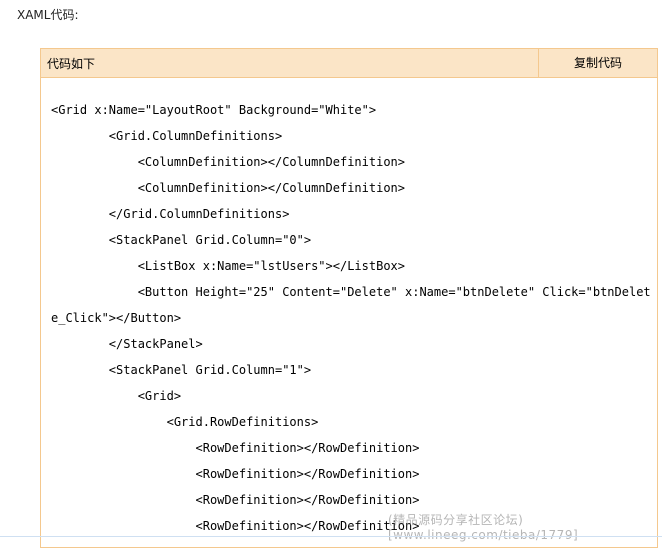 This screenshot has width=662, height=548. What do you see at coordinates (228, 266) in the screenshot?
I see `code-line: <ListBox x:Name="lstUsers"></ListBox>` at bounding box center [228, 266].